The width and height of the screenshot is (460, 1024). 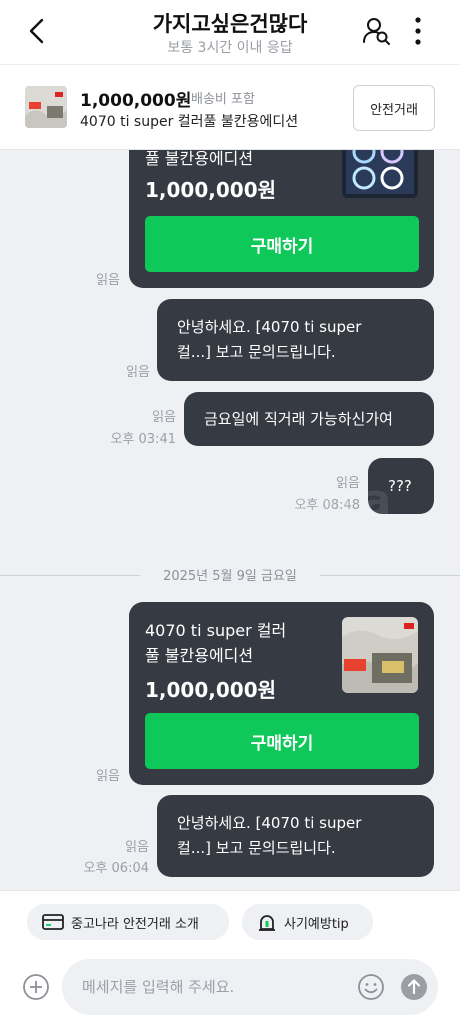 What do you see at coordinates (394, 108) in the screenshot?
I see `safe-trade-button: 안전거래` at bounding box center [394, 108].